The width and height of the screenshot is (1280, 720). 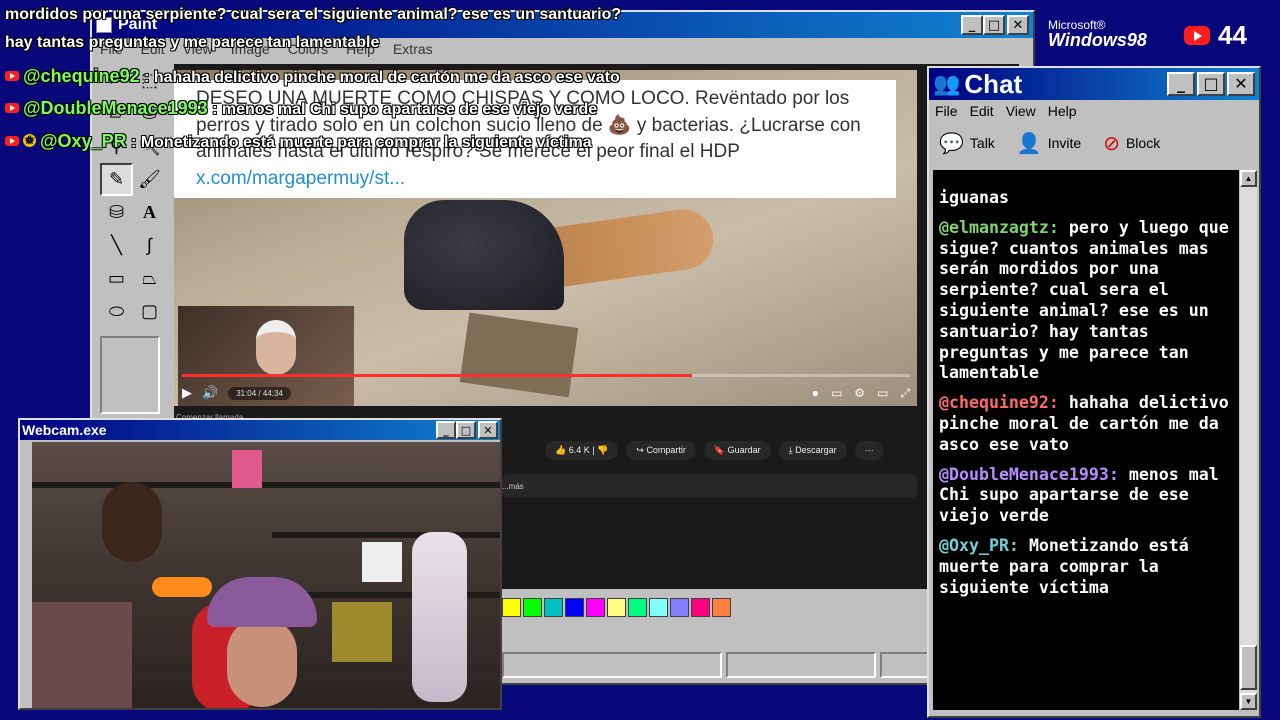 I want to click on chat-menu-help: Help, so click(x=1062, y=111).